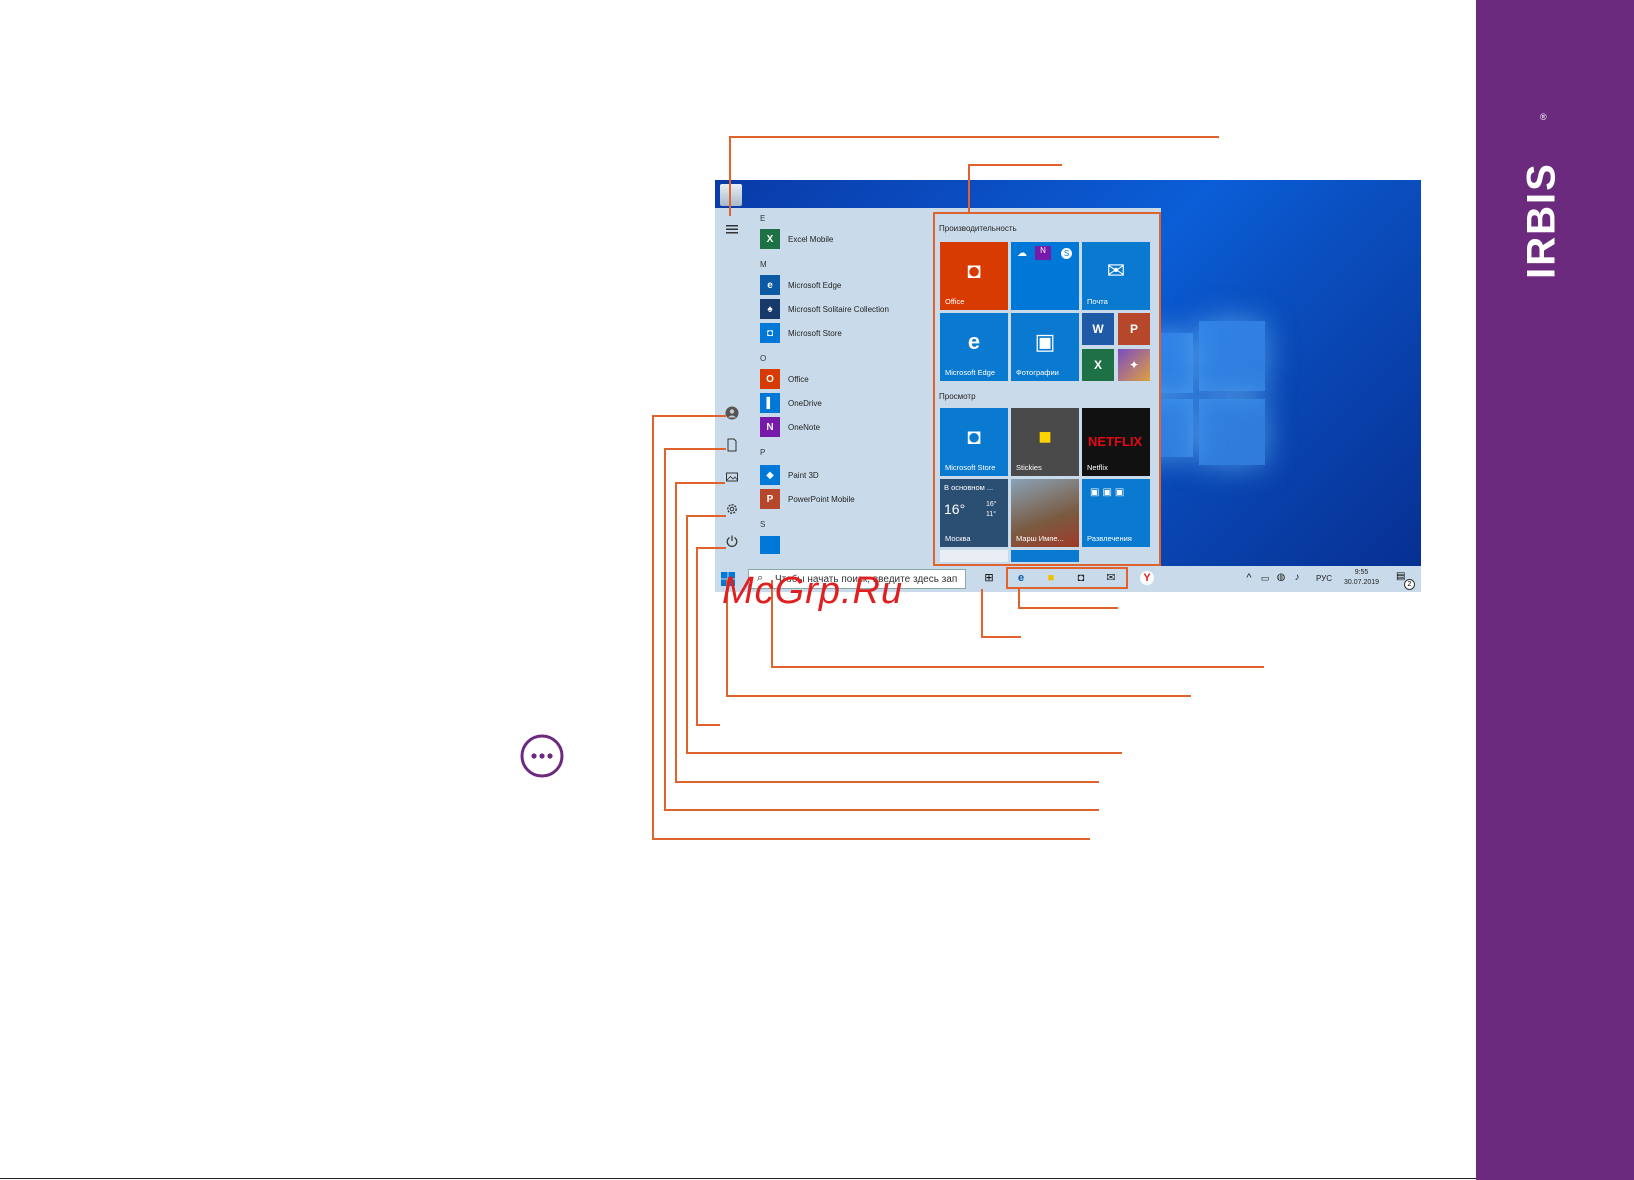 The width and height of the screenshot is (1634, 1180). What do you see at coordinates (1134, 329) in the screenshot?
I see `tile-powerpoint: P` at bounding box center [1134, 329].